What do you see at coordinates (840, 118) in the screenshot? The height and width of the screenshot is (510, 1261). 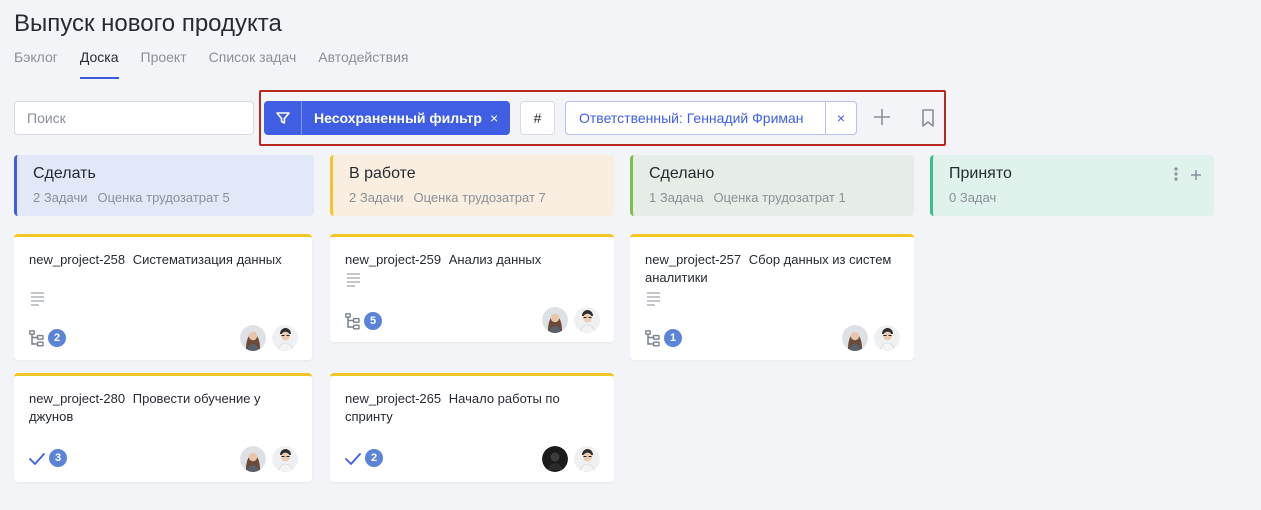 I see `assignee-filter-remove-icon: ×` at bounding box center [840, 118].